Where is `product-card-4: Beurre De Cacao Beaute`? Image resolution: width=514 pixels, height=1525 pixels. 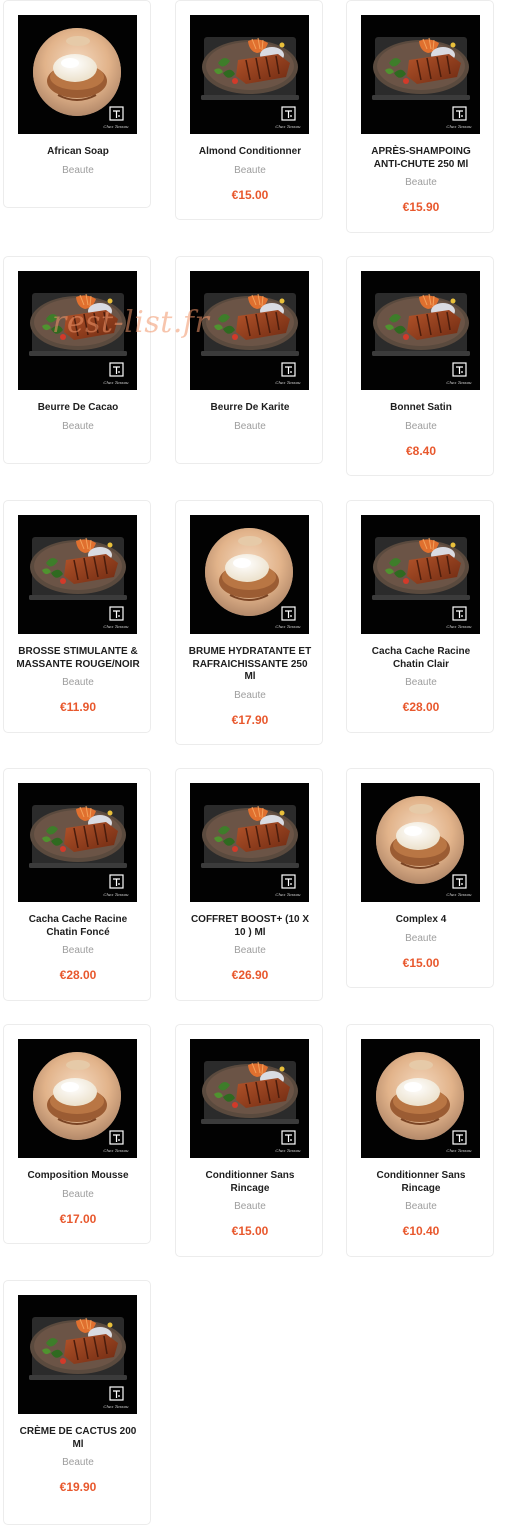 product-card-4: Beurre De Cacao Beaute is located at coordinates (77, 360).